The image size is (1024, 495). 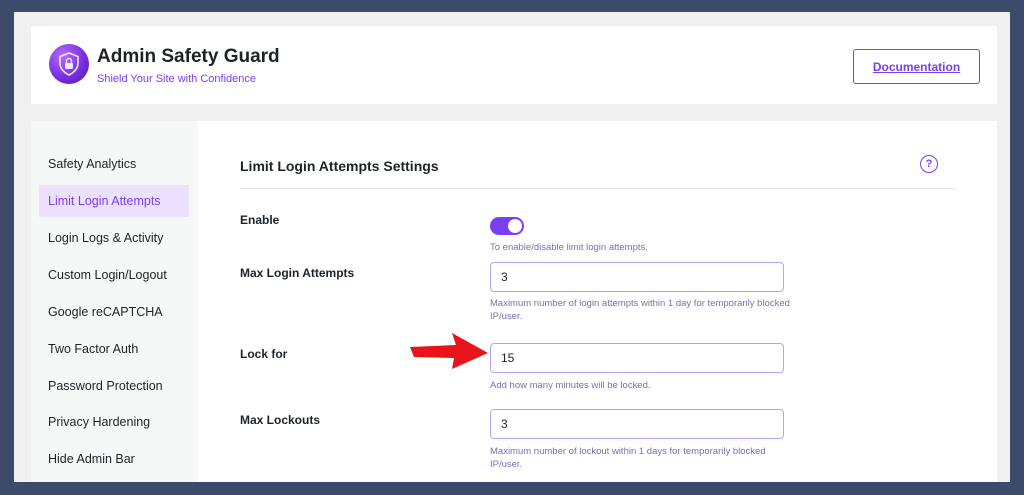 What do you see at coordinates (114, 238) in the screenshot?
I see `sidebar-item-login-logs: Login Logs & Activity` at bounding box center [114, 238].